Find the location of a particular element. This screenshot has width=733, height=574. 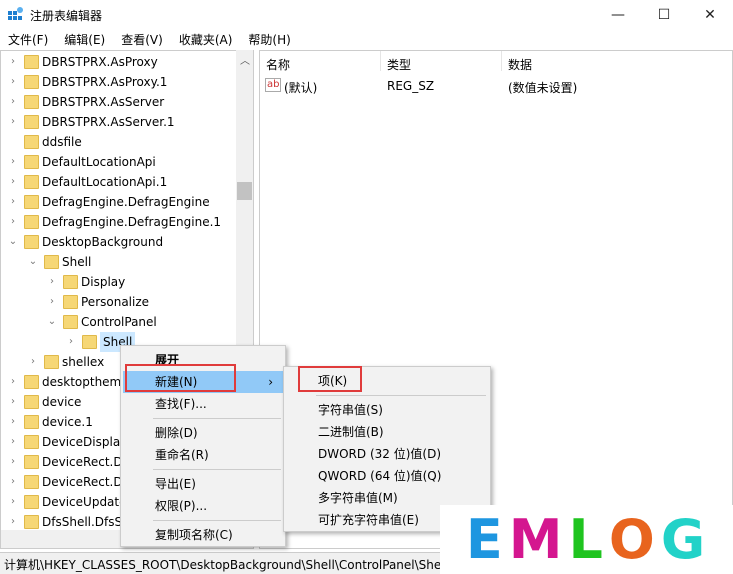

tree-item-label: DBRSTPRX.AsServer is located at coordinates (103, 102).